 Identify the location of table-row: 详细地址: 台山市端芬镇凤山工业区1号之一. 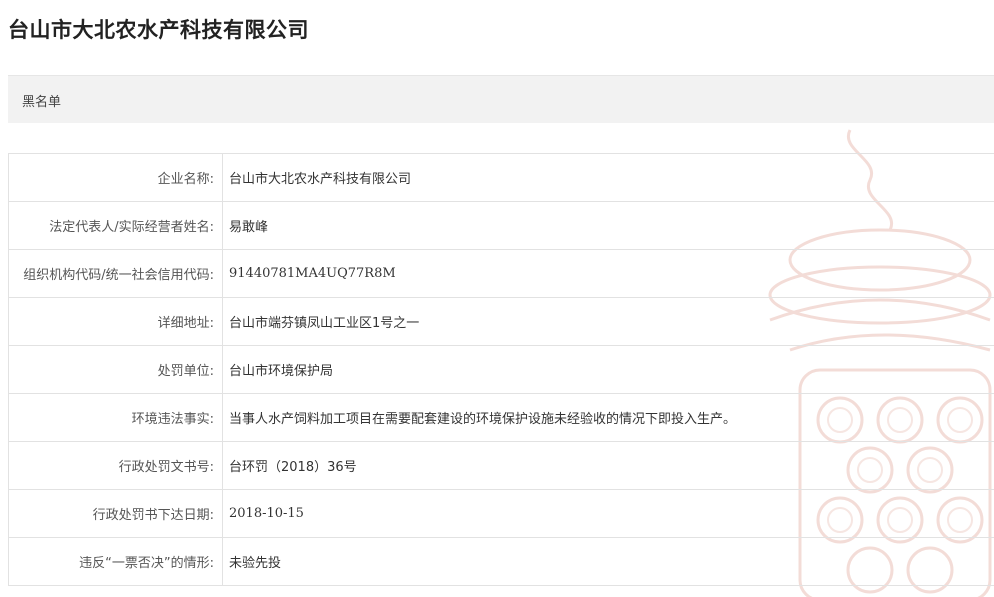
(501, 321).